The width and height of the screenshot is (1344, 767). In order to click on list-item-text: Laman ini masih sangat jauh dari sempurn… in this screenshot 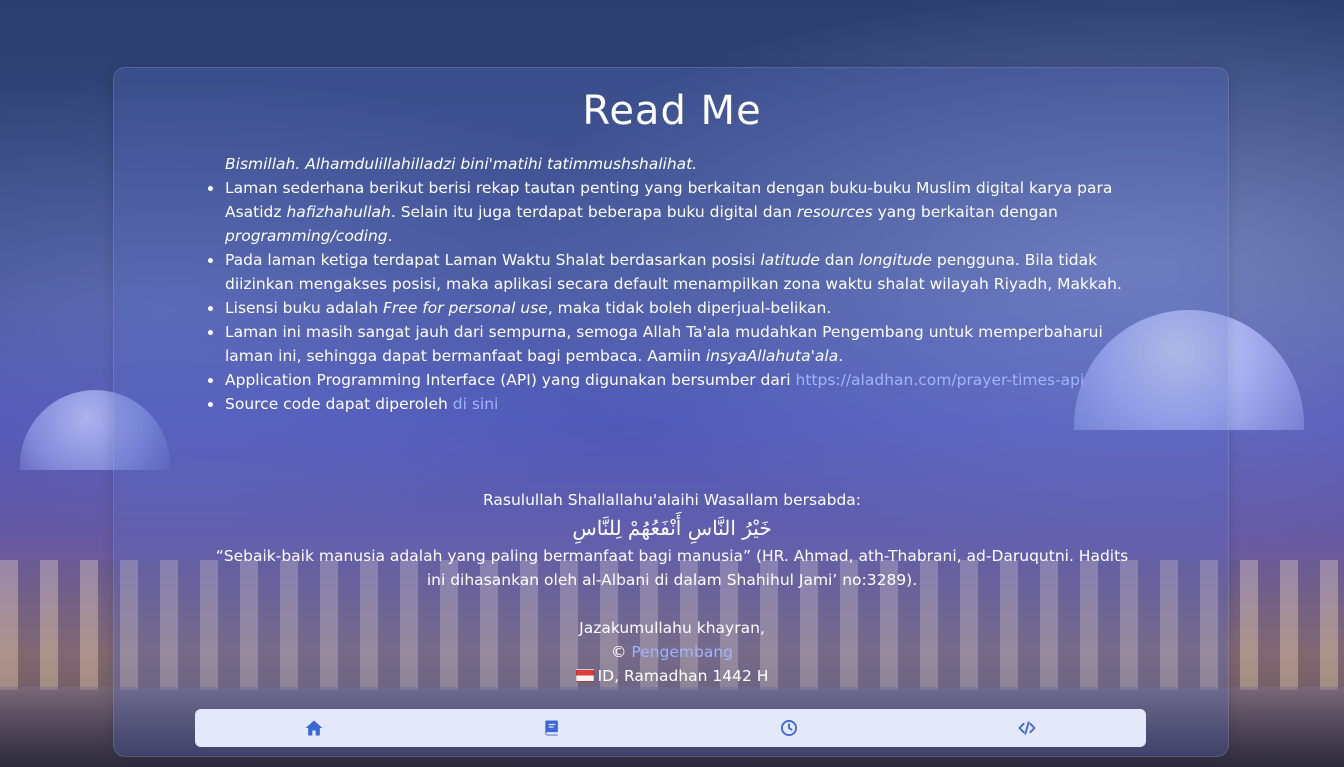, I will do `click(664, 344)`.